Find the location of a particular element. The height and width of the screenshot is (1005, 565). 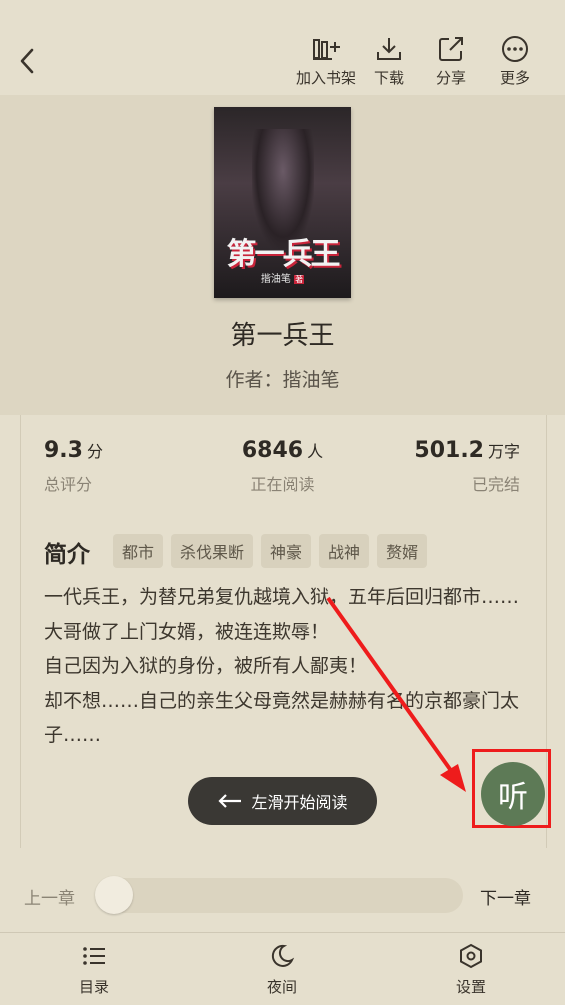

list-icon is located at coordinates (94, 956).